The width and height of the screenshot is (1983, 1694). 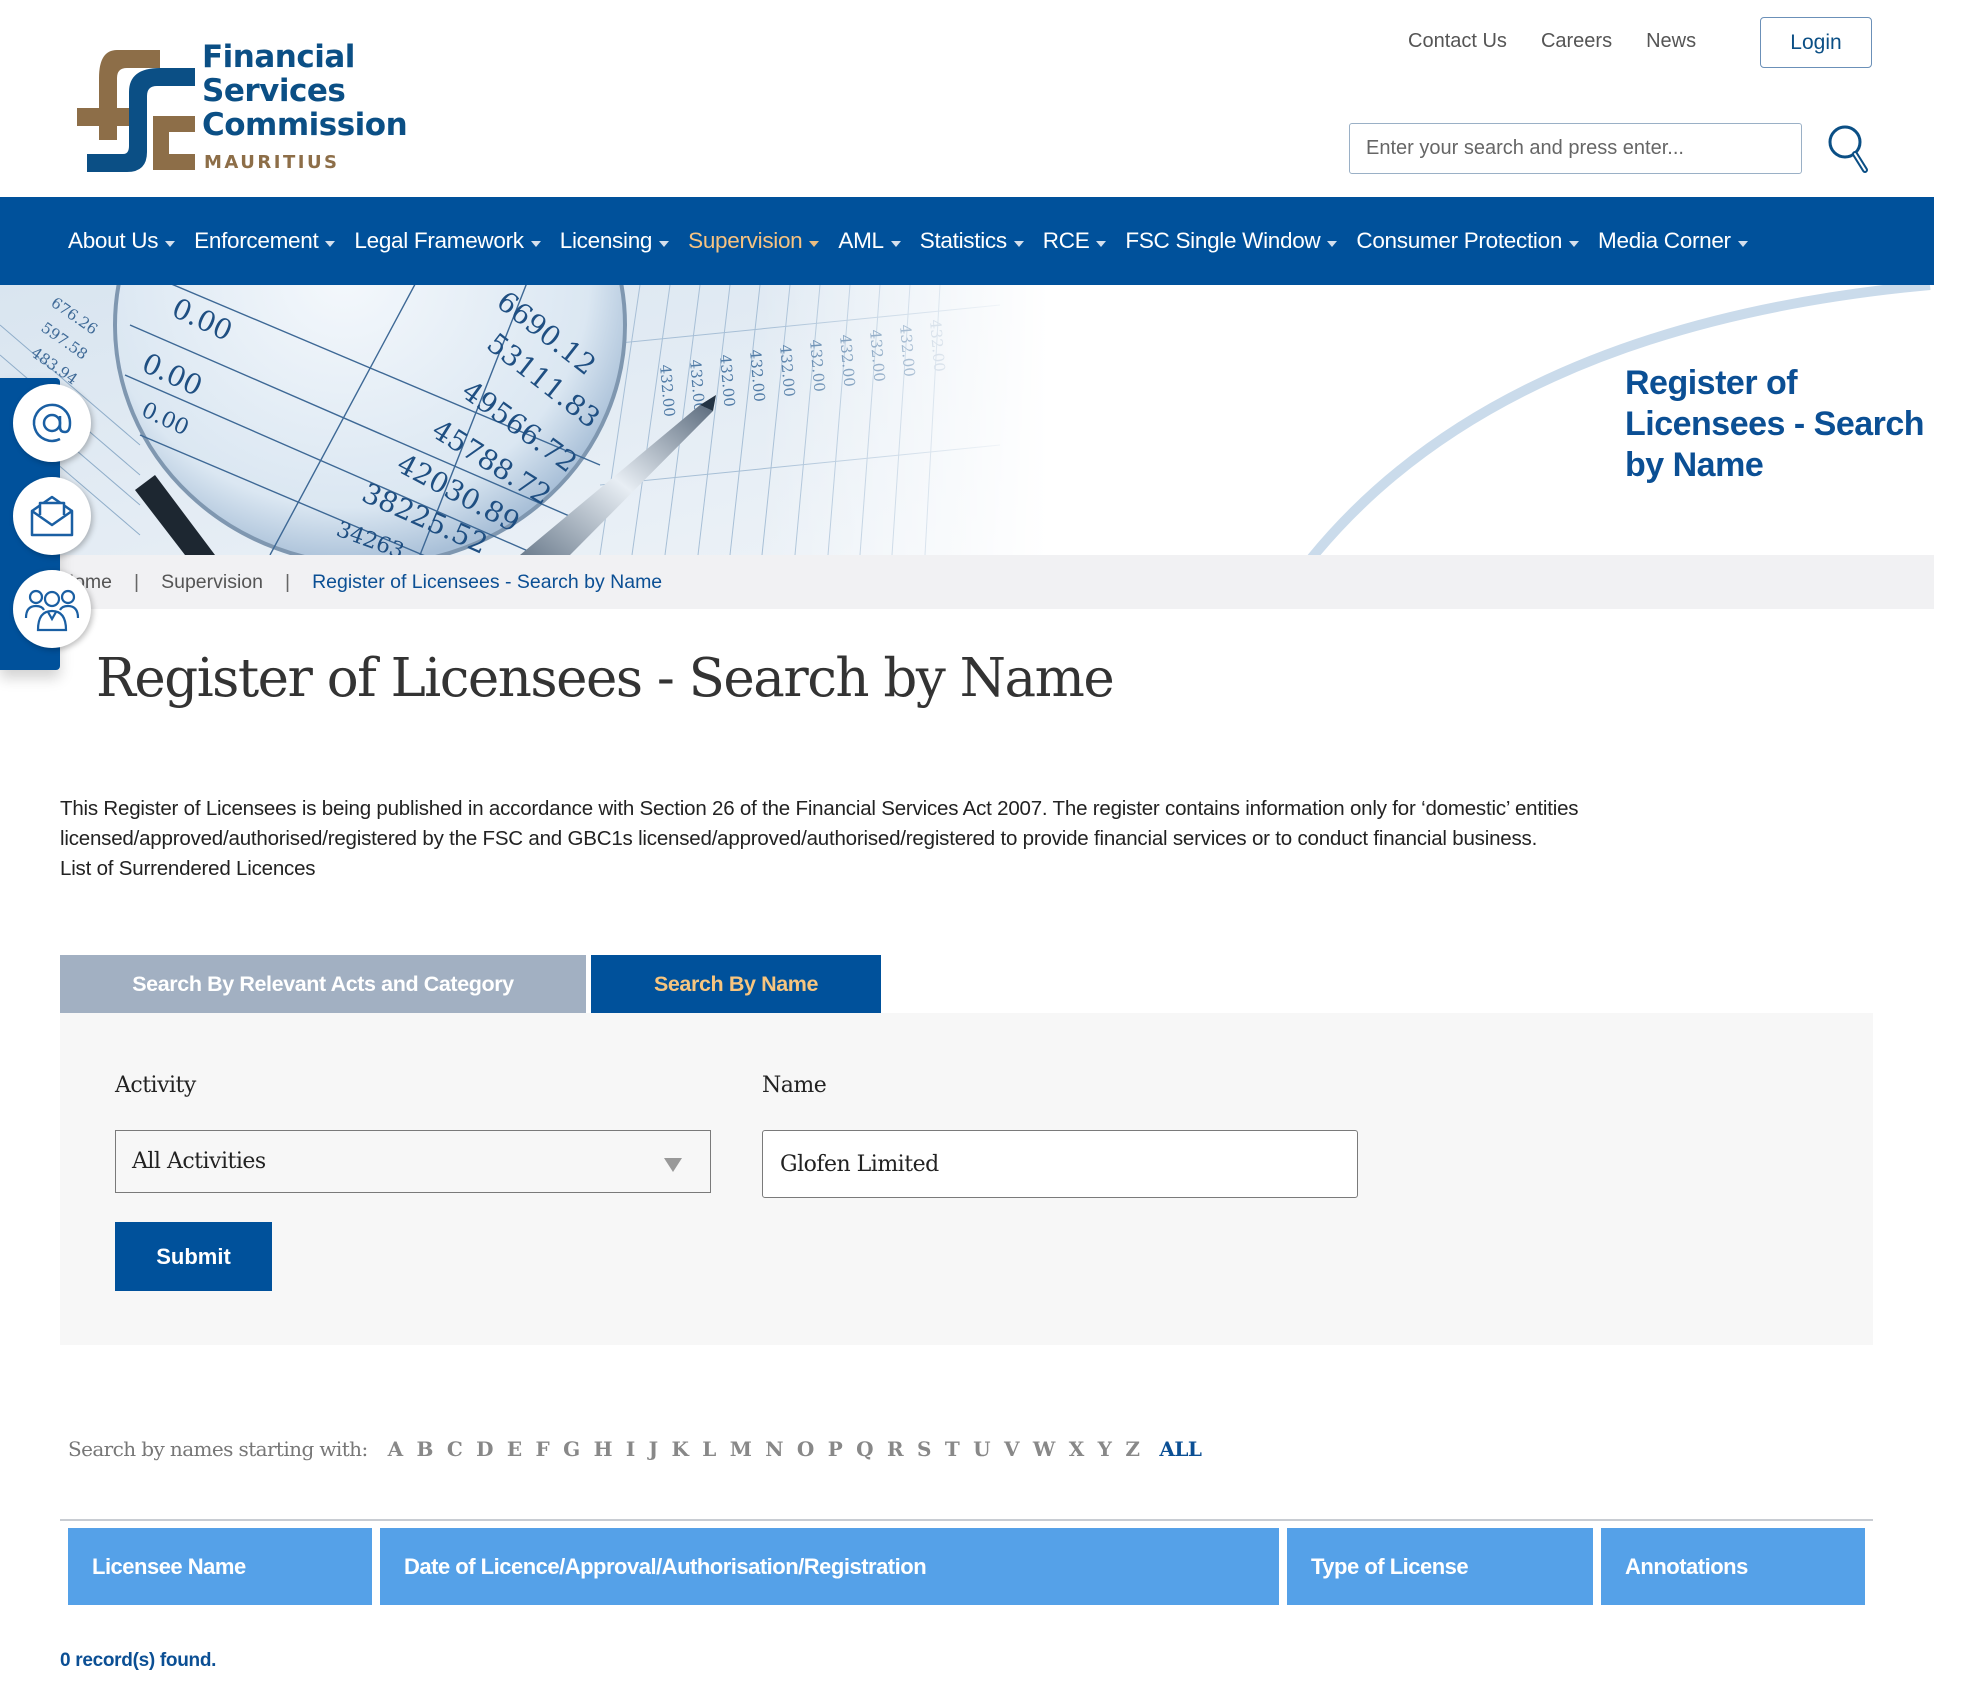 What do you see at coordinates (439, 240) in the screenshot?
I see `nav-label: Legal Framework` at bounding box center [439, 240].